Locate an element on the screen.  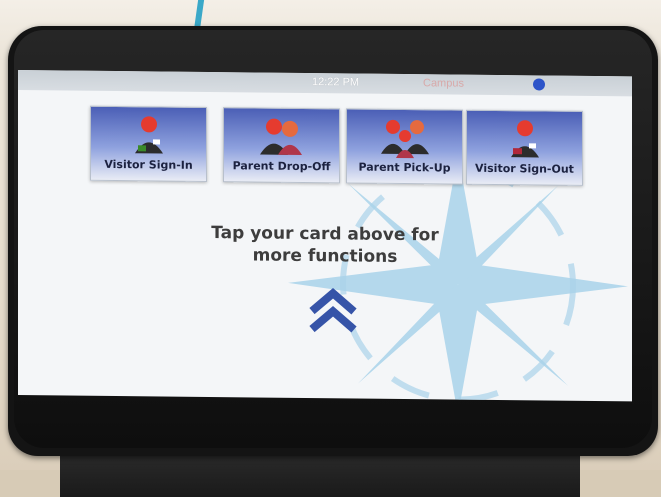
visitor-sign-in-label: Visitor Sign-In is located at coordinates (148, 164).